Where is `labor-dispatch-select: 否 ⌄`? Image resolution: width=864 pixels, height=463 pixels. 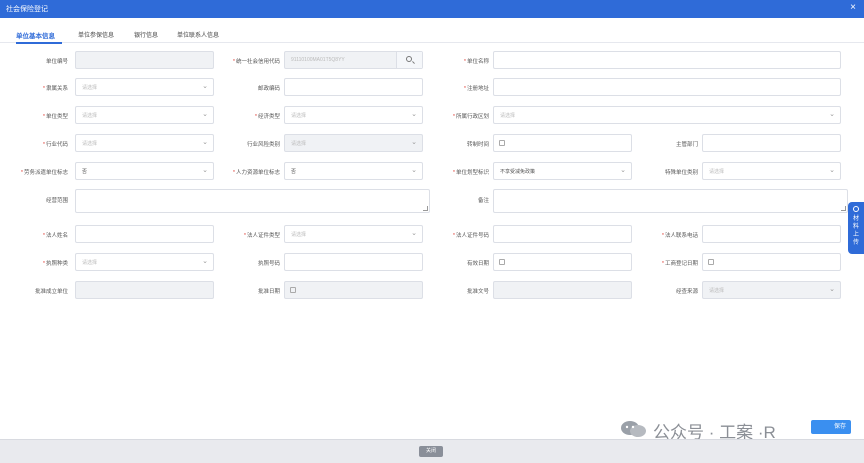 labor-dispatch-select: 否 ⌄ is located at coordinates (144, 171).